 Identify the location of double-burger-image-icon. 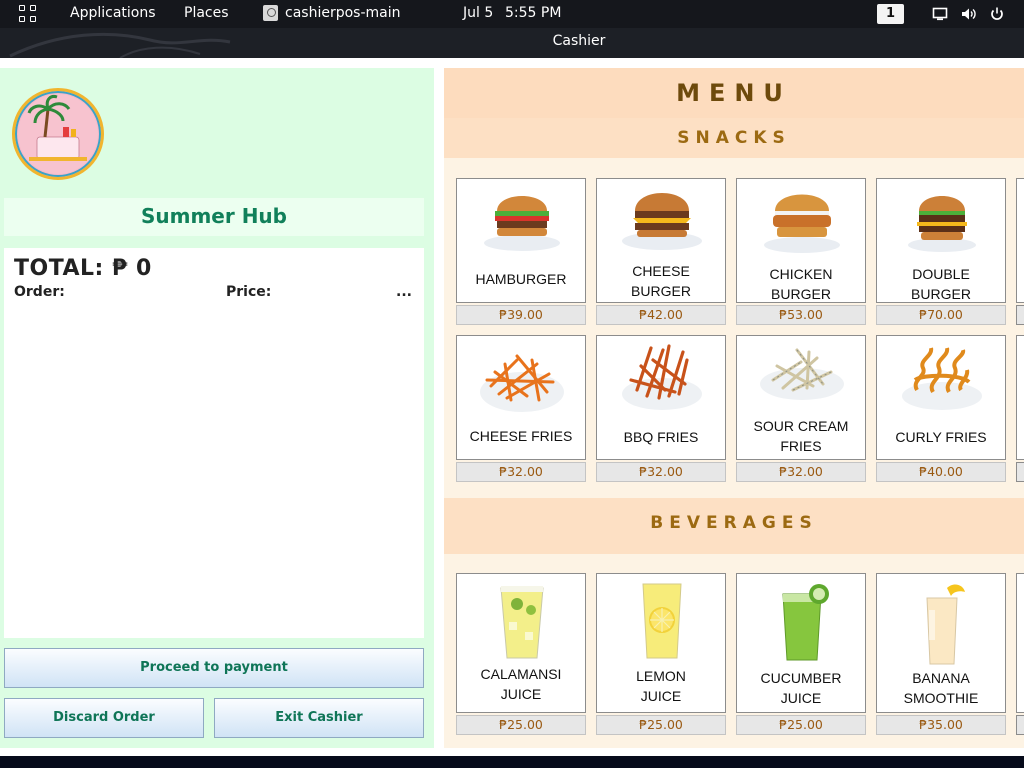
(942, 224).